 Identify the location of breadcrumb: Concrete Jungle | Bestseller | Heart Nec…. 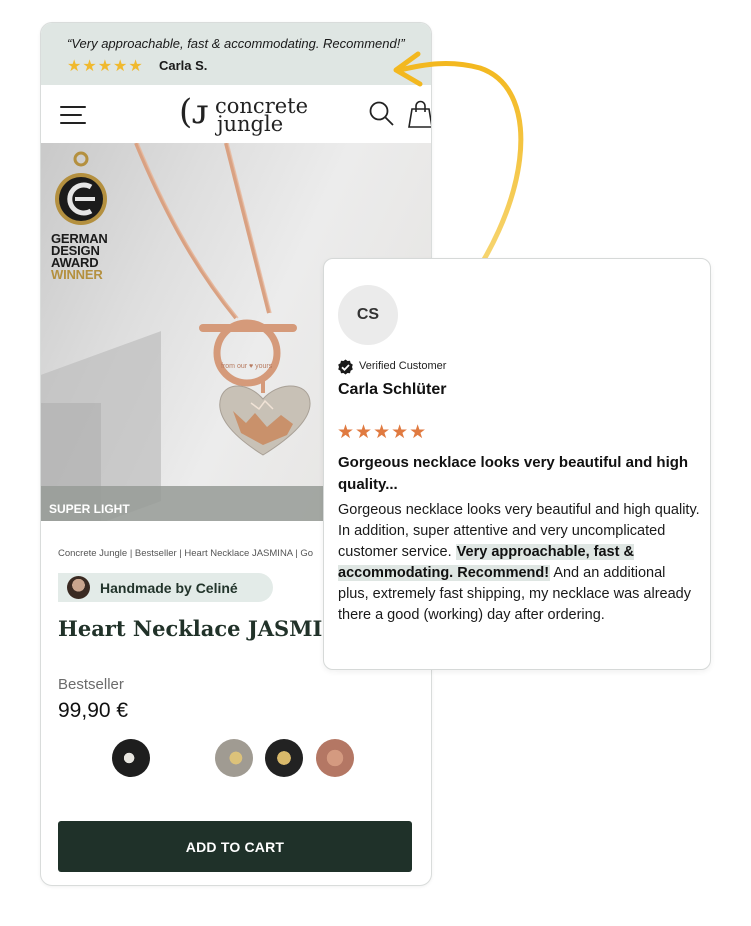
(185, 553).